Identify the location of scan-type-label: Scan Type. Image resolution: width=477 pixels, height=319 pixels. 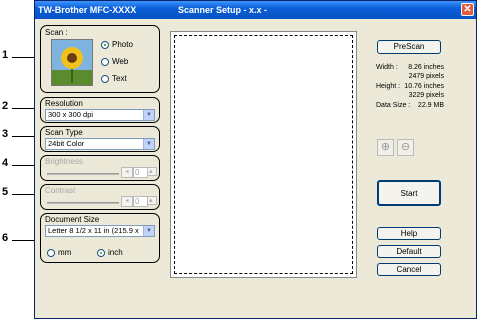
(64, 132).